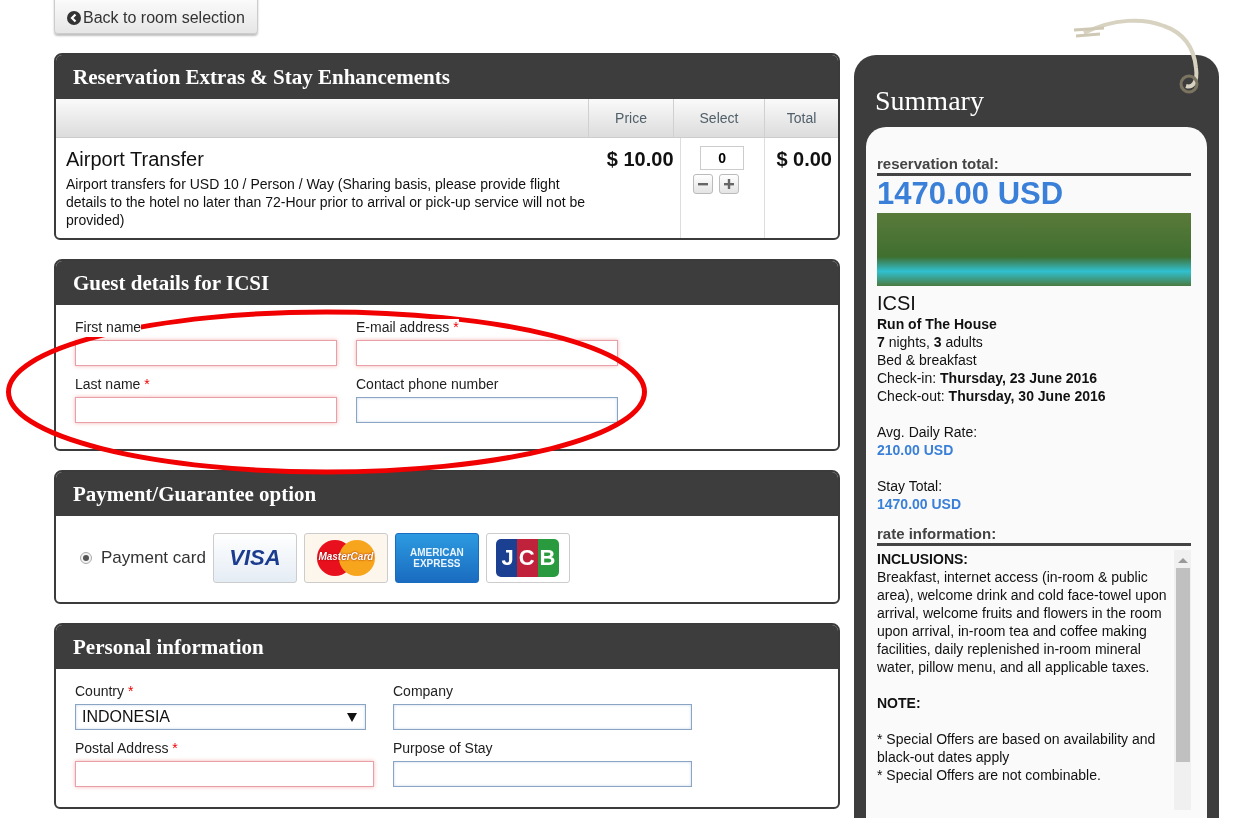 Image resolution: width=1237 pixels, height=818 pixels. Describe the element at coordinates (801, 118) in the screenshot. I see `column-header: Total` at that location.